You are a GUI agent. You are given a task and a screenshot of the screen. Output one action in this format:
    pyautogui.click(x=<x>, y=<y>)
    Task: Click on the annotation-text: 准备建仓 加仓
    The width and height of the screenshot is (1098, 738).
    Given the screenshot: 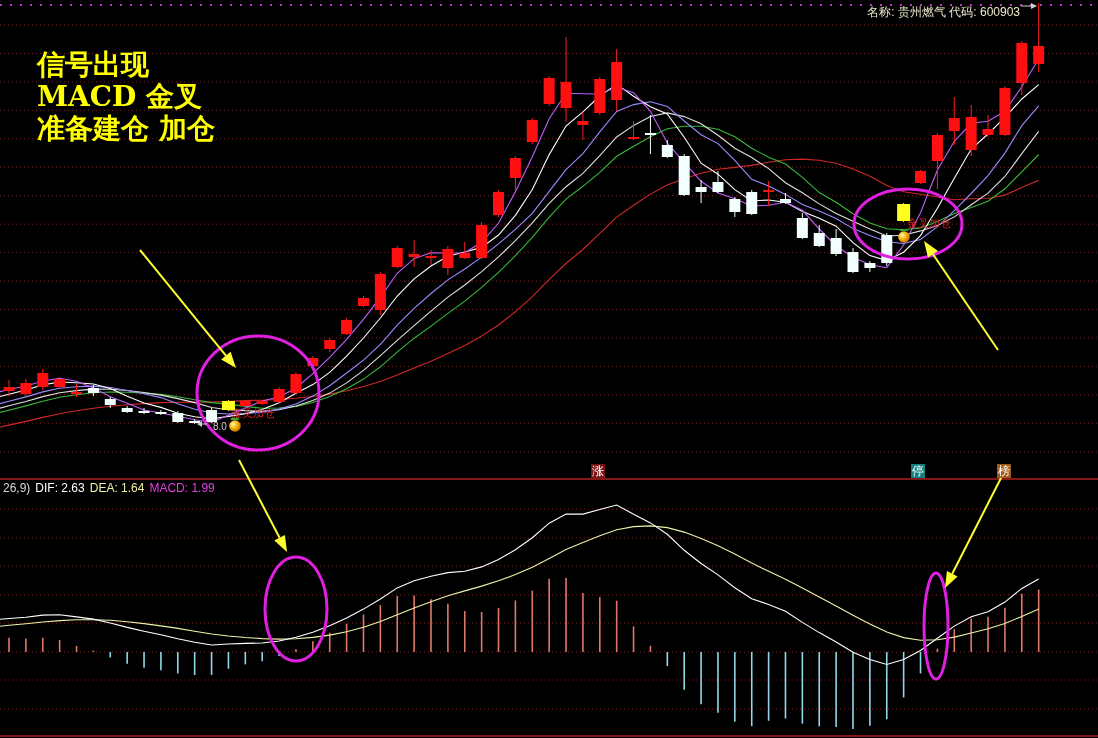 What is the action you would take?
    pyautogui.click(x=126, y=129)
    